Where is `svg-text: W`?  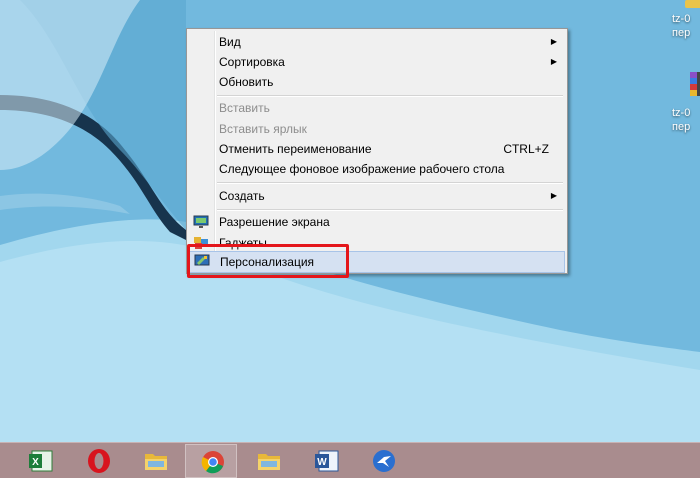 svg-text: W is located at coordinates (322, 462).